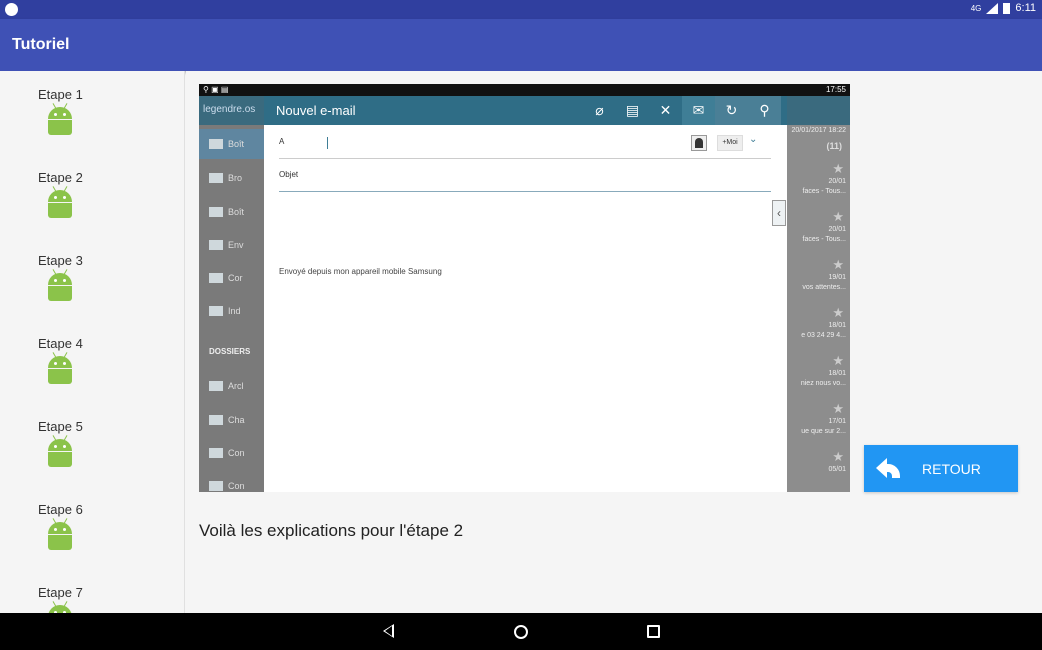  Describe the element at coordinates (92, 111) in the screenshot. I see `step-item-1: Etape 1` at that location.